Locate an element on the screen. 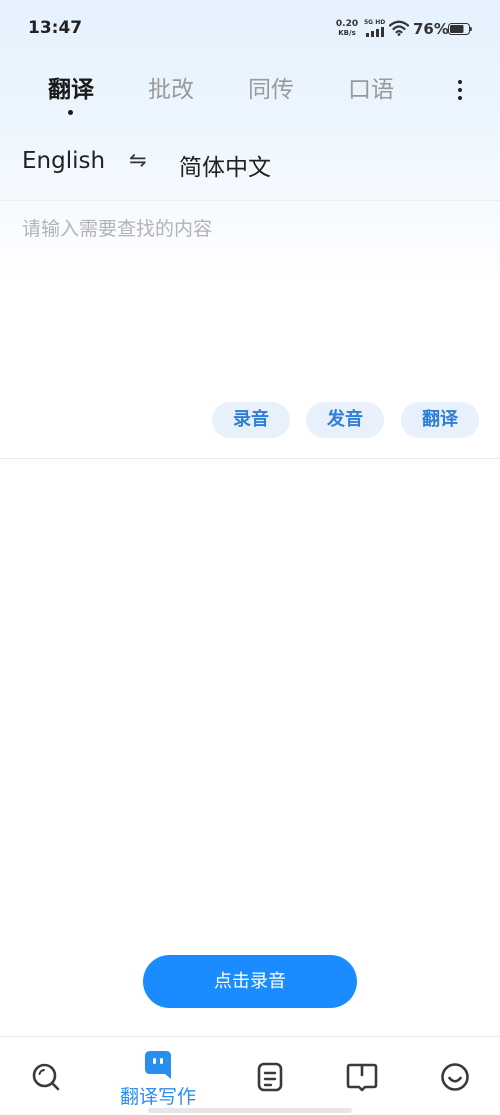 The width and height of the screenshot is (500, 1115). target-language: 简体中文 is located at coordinates (225, 165).